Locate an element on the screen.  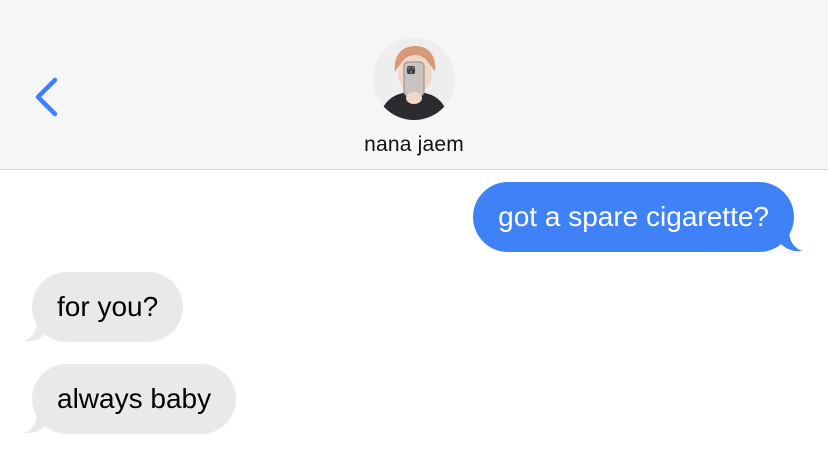
message-text: got a spare cigarette? is located at coordinates (633, 216).